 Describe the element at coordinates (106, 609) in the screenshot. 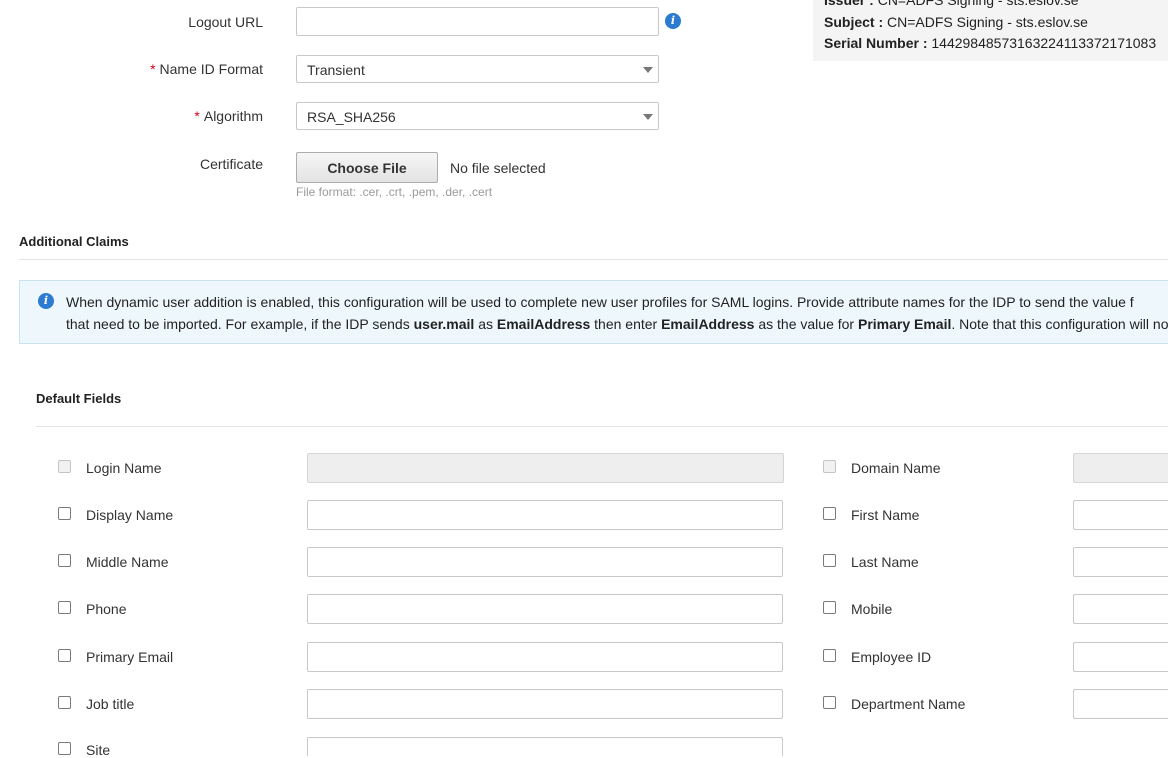

I see `phone-label: Phone` at that location.